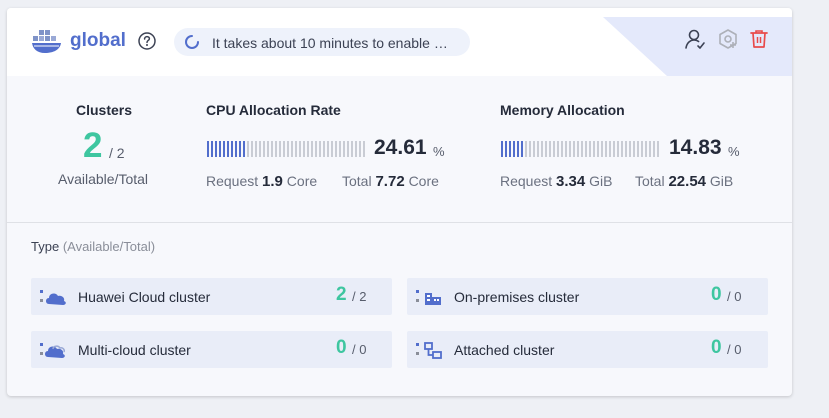 This screenshot has width=829, height=418. What do you see at coordinates (400, 147) in the screenshot?
I see `cpu-rate: 24.61` at bounding box center [400, 147].